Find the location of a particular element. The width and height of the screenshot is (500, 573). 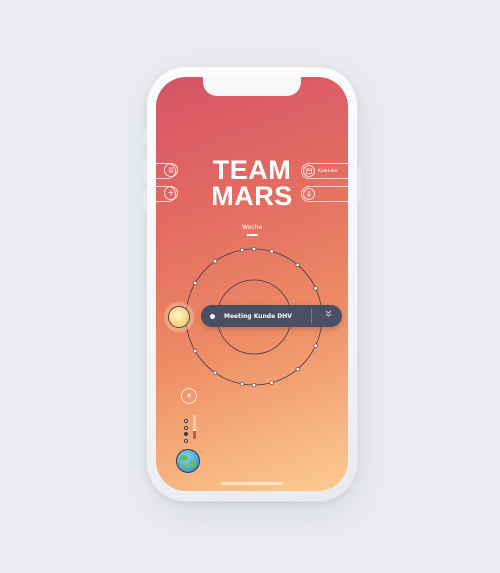

event-title: Meeting Kunde DHV is located at coordinates (258, 316).